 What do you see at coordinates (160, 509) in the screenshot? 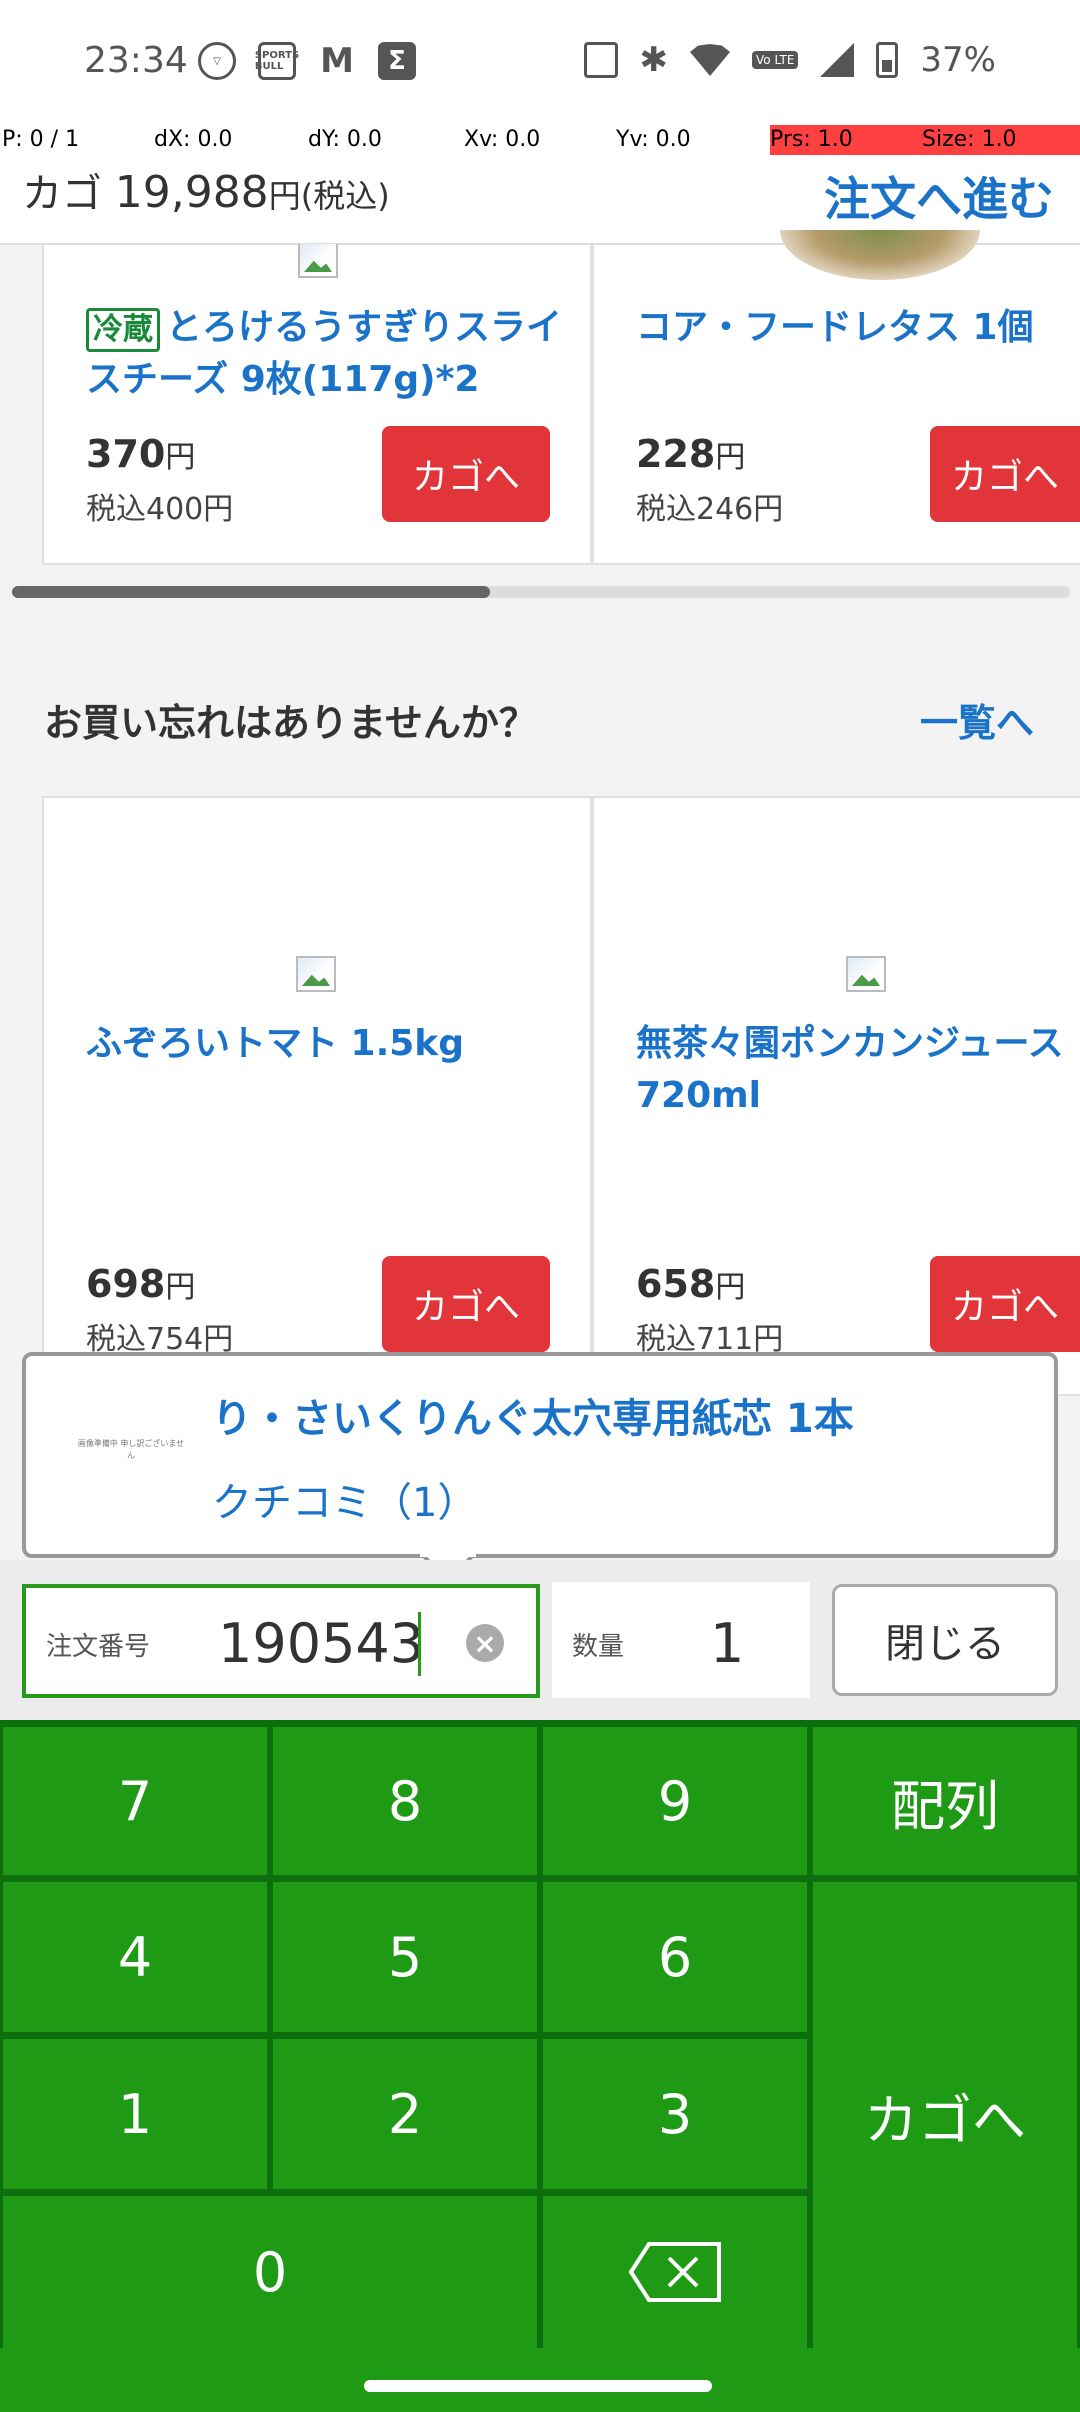
I see `product-price-tax: 税込400円` at bounding box center [160, 509].